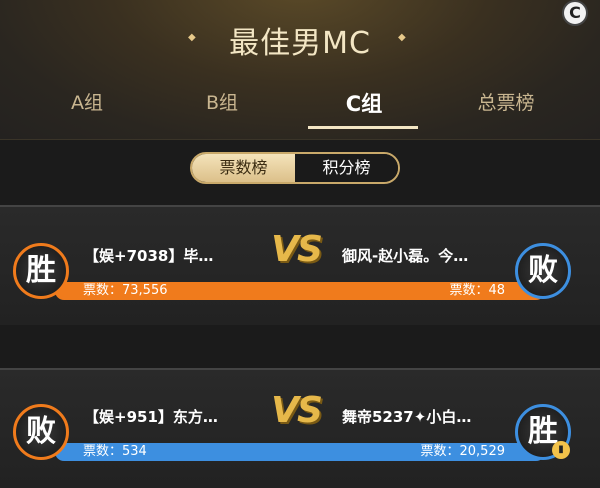 The width and height of the screenshot is (600, 488). I want to click on left-votes: 票数：534, so click(115, 451).